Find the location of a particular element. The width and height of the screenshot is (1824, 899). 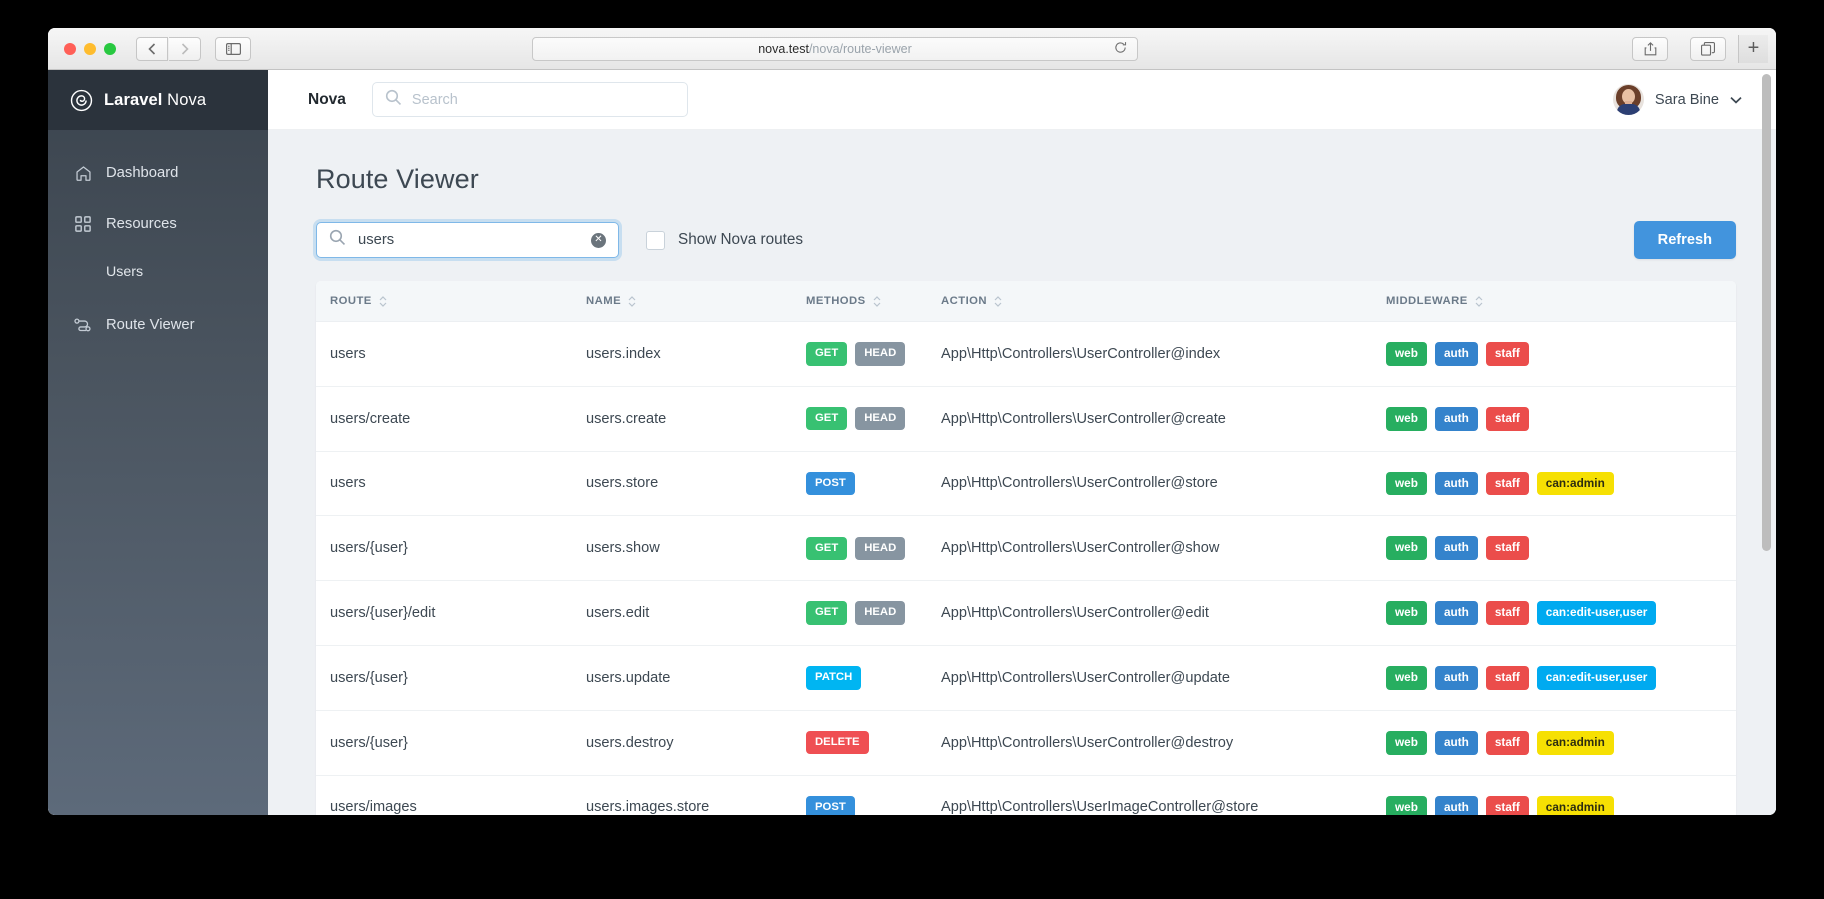

cell-name: users.update is located at coordinates (696, 678).